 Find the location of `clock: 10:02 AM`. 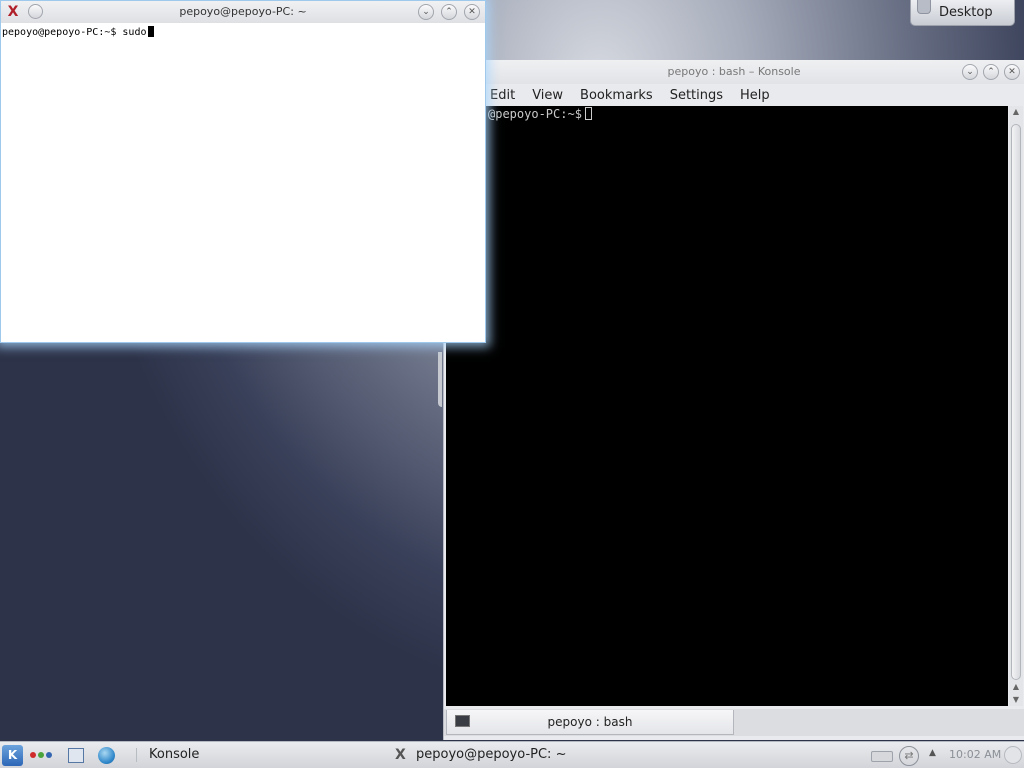

clock: 10:02 AM is located at coordinates (975, 755).